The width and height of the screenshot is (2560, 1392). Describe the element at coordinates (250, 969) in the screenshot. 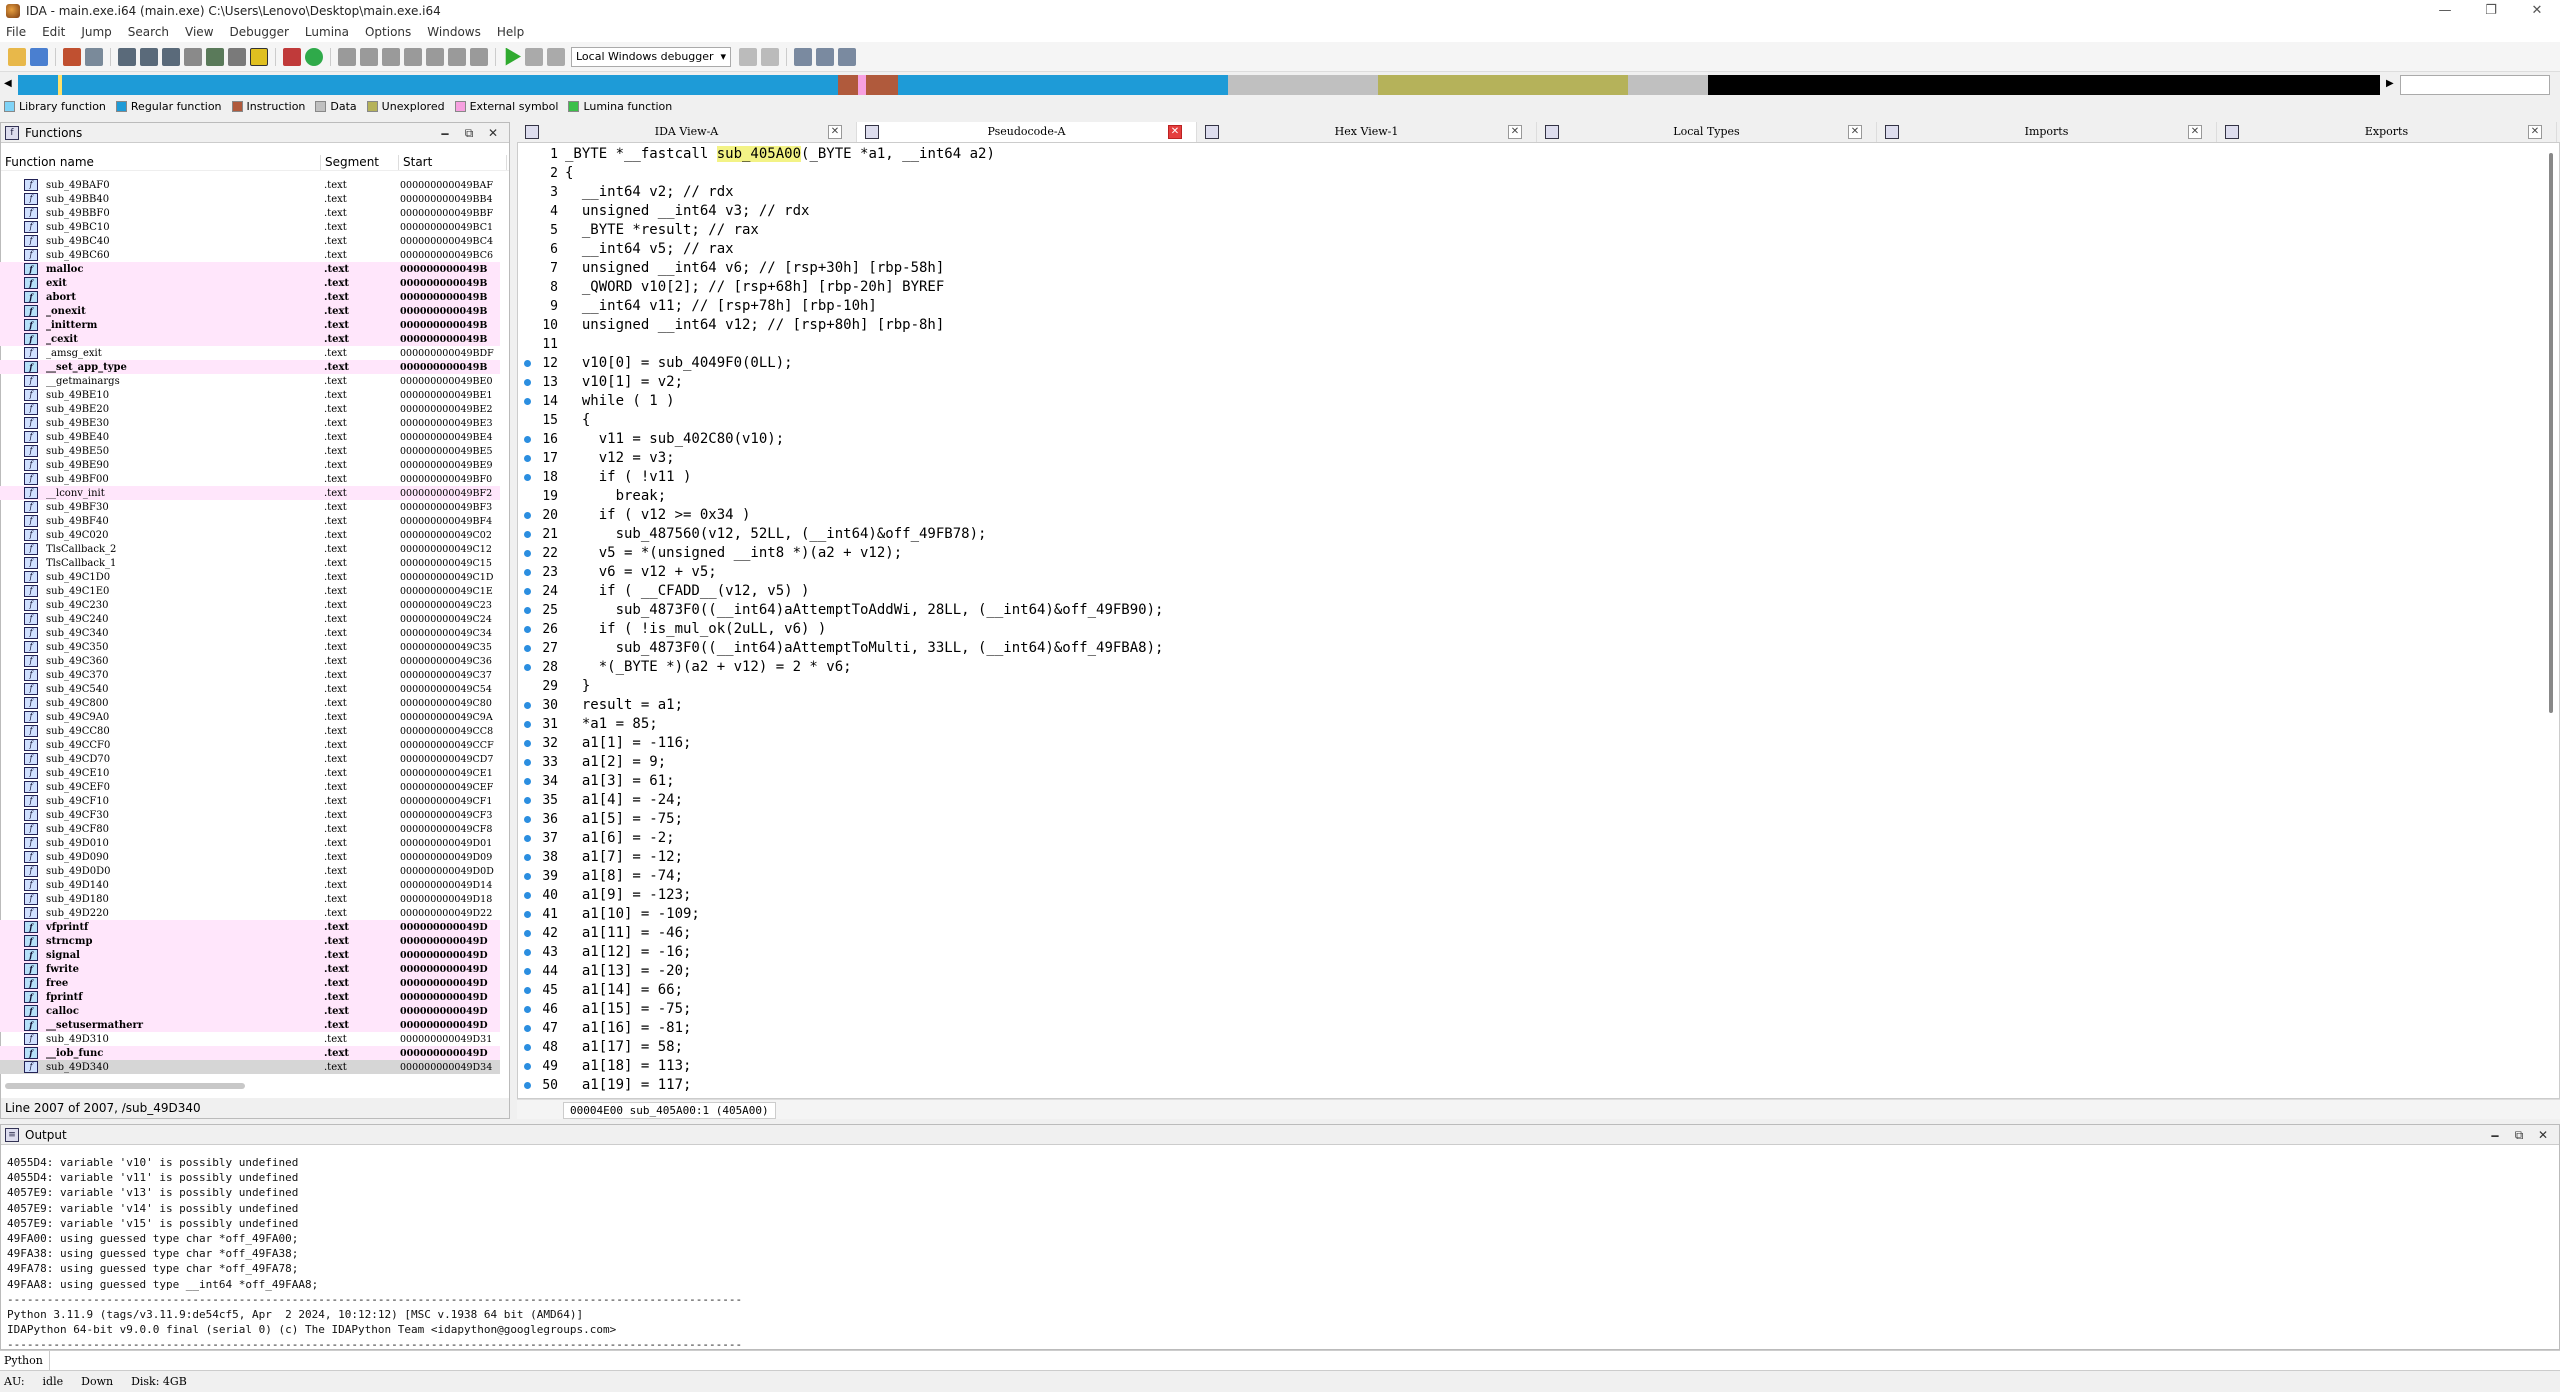

I see `function-row: ffwrite.text000000000049D` at that location.